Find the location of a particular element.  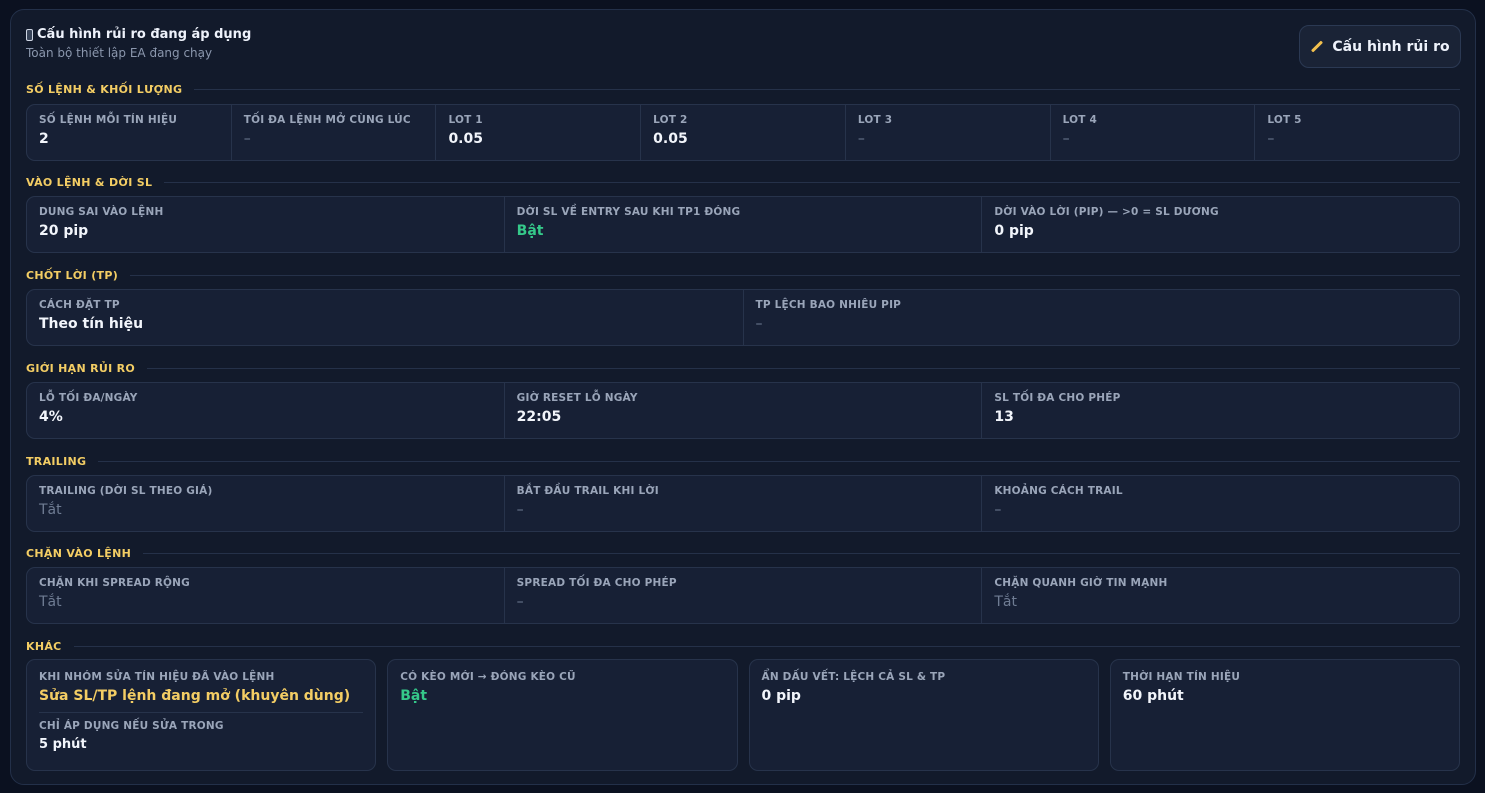

configure-risk-button: Cấu hình rủi ro is located at coordinates (1380, 46).